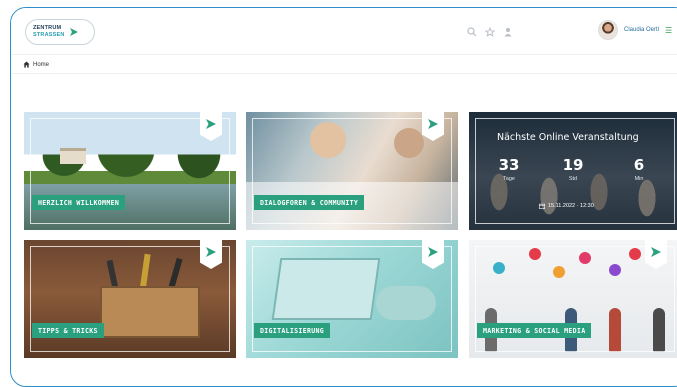 The image size is (677, 387). What do you see at coordinates (568, 137) in the screenshot?
I see `event-title: Nächste Online Veranstaltung` at bounding box center [568, 137].